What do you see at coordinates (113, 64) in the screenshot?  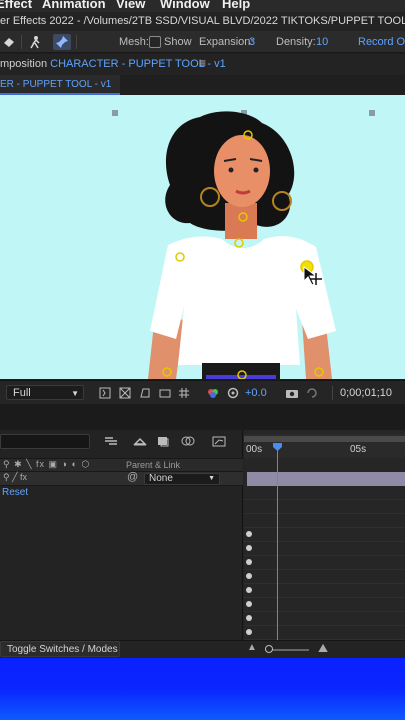 I see `composition-panel-title: mposition CHARACTER - PUPPET TOOL - v1` at bounding box center [113, 64].